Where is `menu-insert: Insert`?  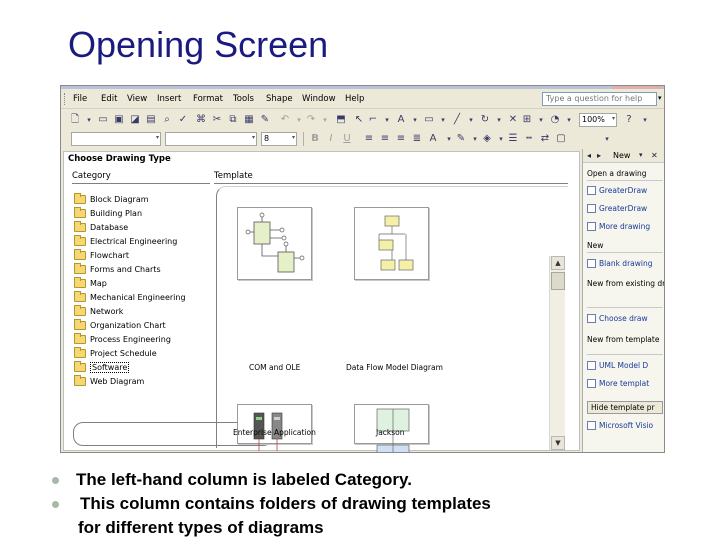 menu-insert: Insert is located at coordinates (169, 99).